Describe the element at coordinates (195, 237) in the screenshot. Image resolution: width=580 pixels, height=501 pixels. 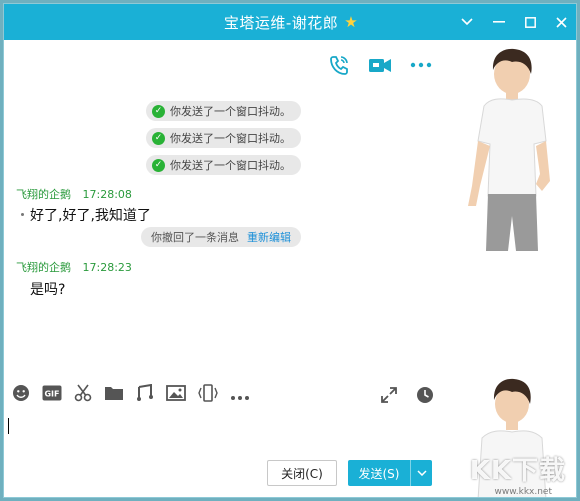
I see `recall-text: 你撤回了一条消息` at that location.